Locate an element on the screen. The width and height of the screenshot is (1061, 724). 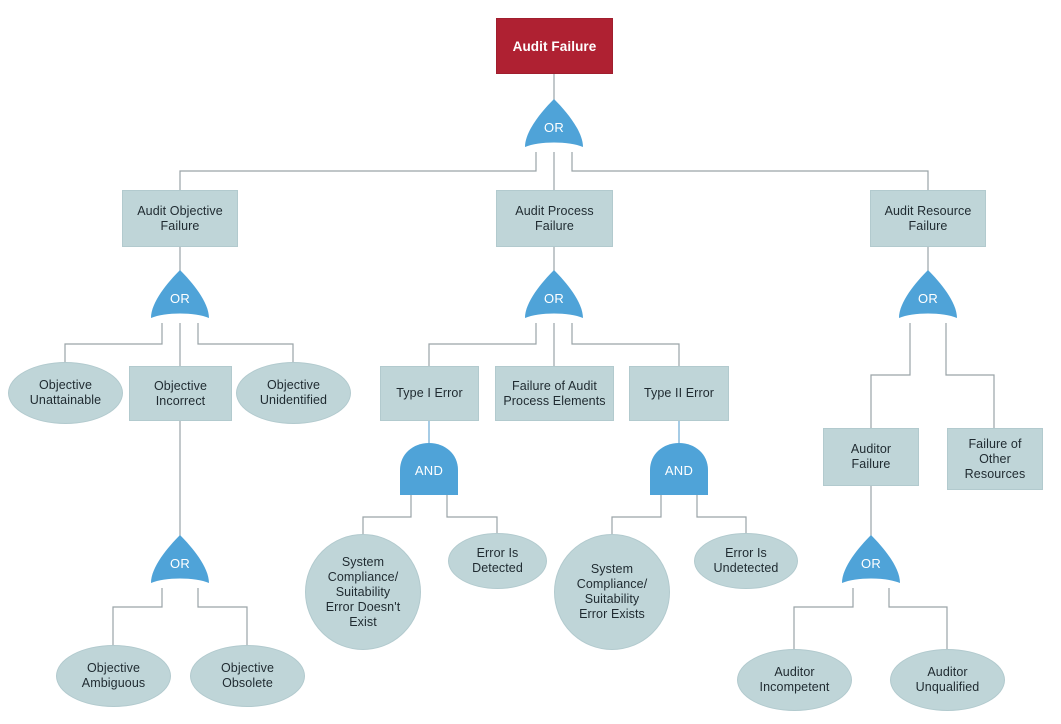
node-label: Auditor Unqualified is located at coordinates (947, 679).